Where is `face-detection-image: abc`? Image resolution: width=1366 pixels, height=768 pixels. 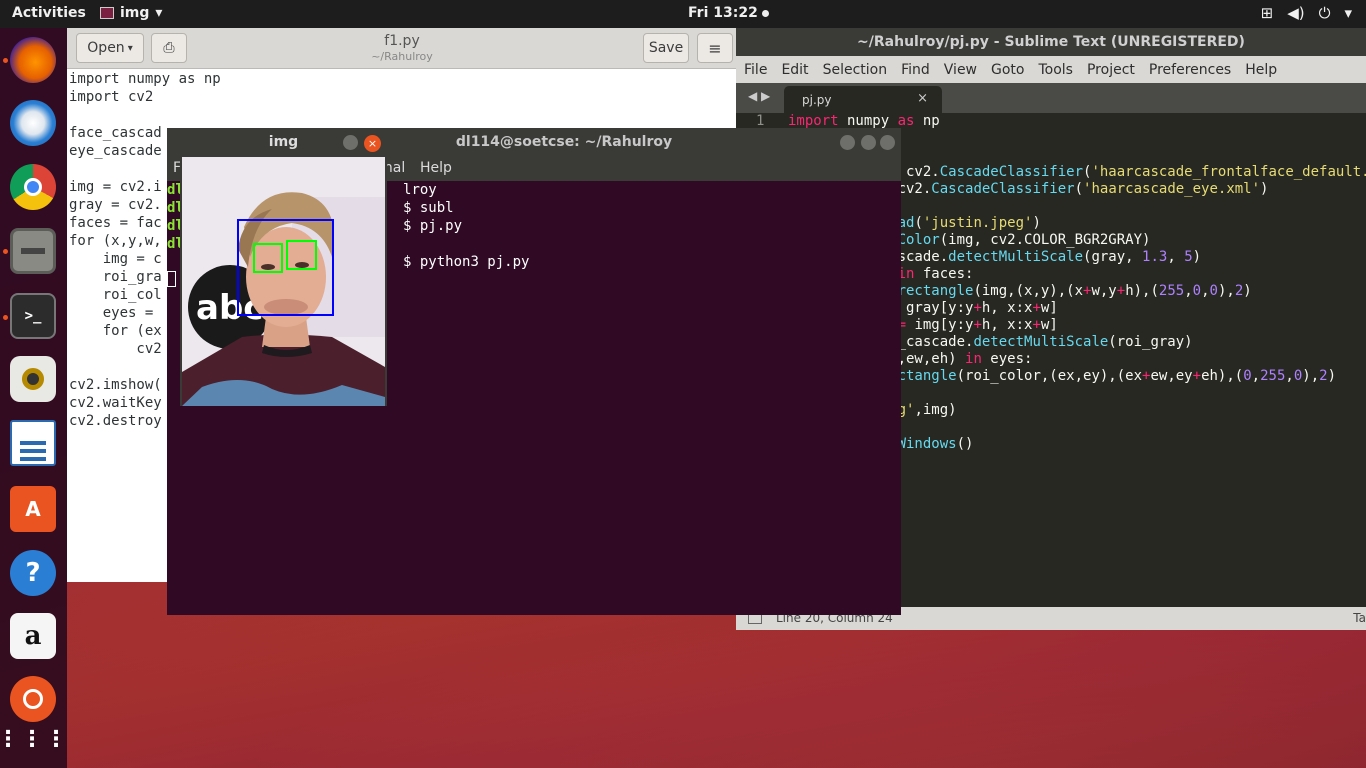 face-detection-image: abc is located at coordinates (283, 281).